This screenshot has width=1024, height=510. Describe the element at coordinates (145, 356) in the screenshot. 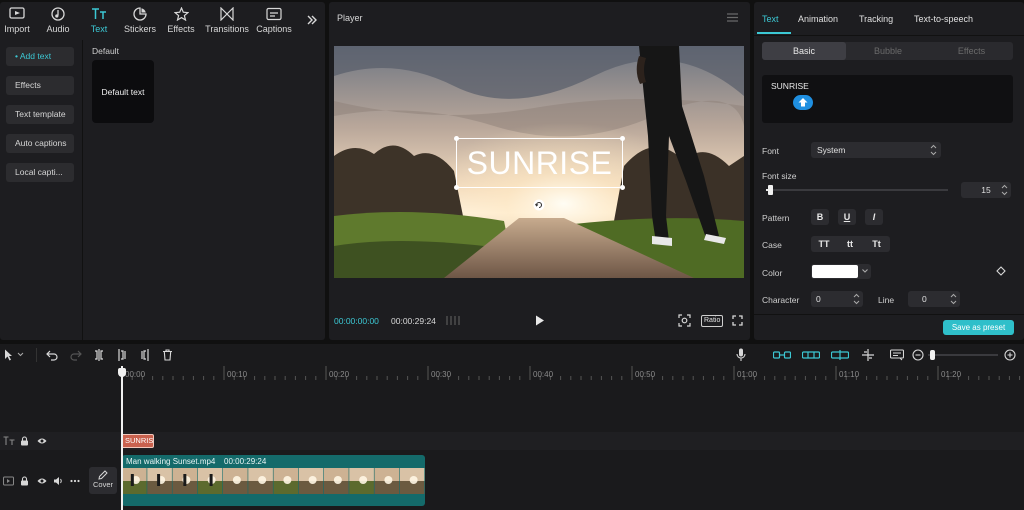

I see `delete-right-icon` at that location.